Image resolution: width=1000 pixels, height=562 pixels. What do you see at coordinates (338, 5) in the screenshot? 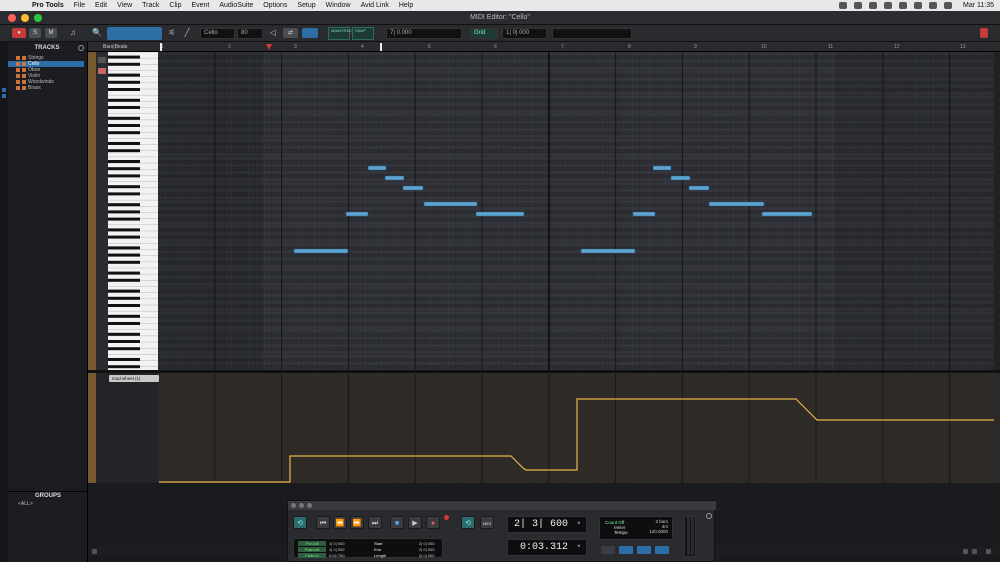
I see `menu-window: Window` at bounding box center [338, 5].